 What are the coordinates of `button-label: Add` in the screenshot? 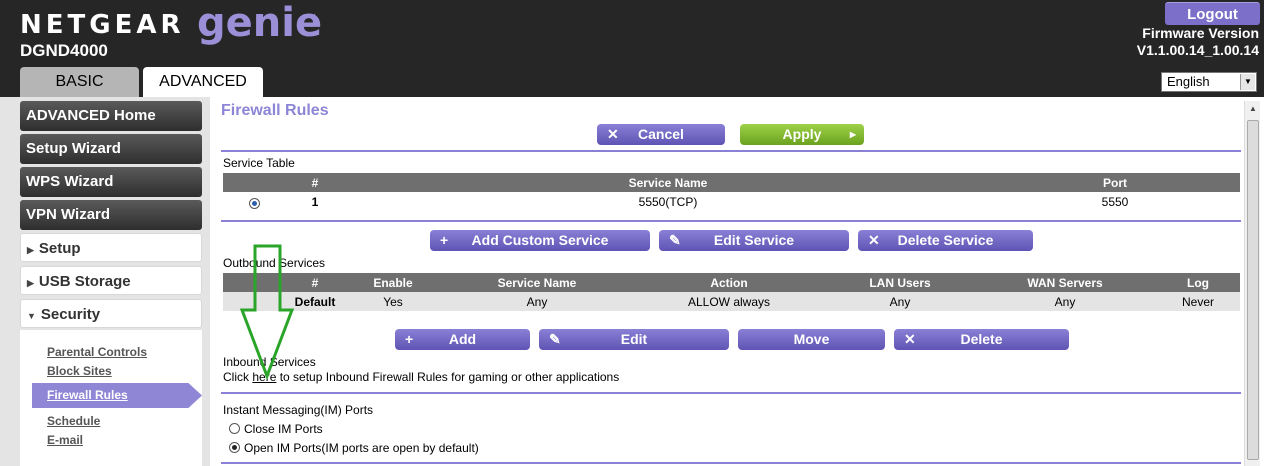 It's located at (462, 339).